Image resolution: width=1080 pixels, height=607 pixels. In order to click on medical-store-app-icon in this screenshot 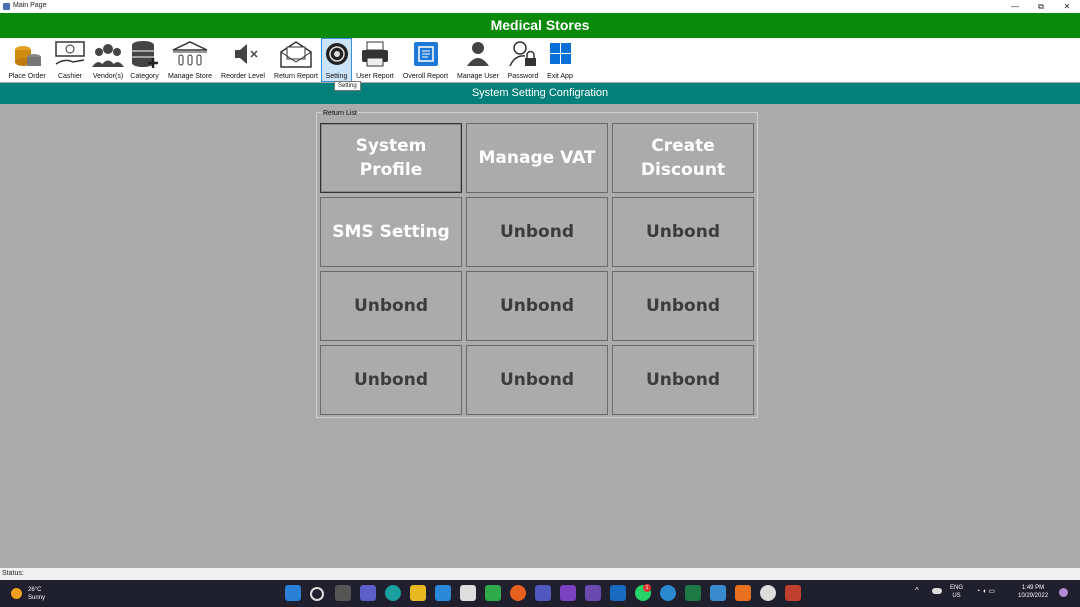, I will do `click(793, 593)`.